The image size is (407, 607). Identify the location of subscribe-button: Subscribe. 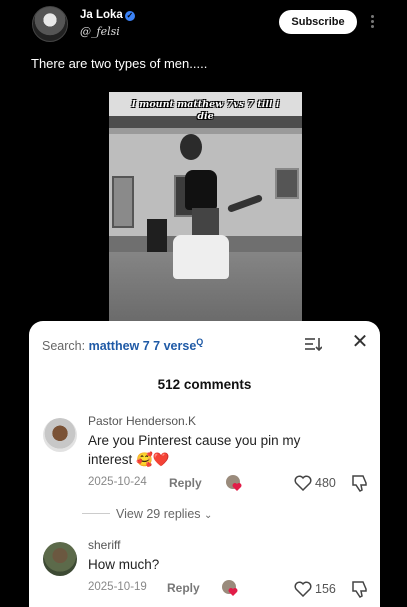
(318, 22).